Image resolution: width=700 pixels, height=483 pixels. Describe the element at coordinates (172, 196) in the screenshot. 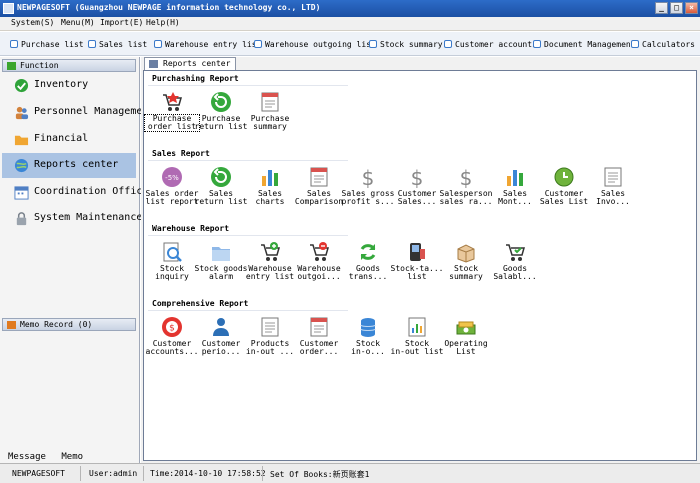

I see `report-sales-order-list: -5% Sales order list report` at that location.